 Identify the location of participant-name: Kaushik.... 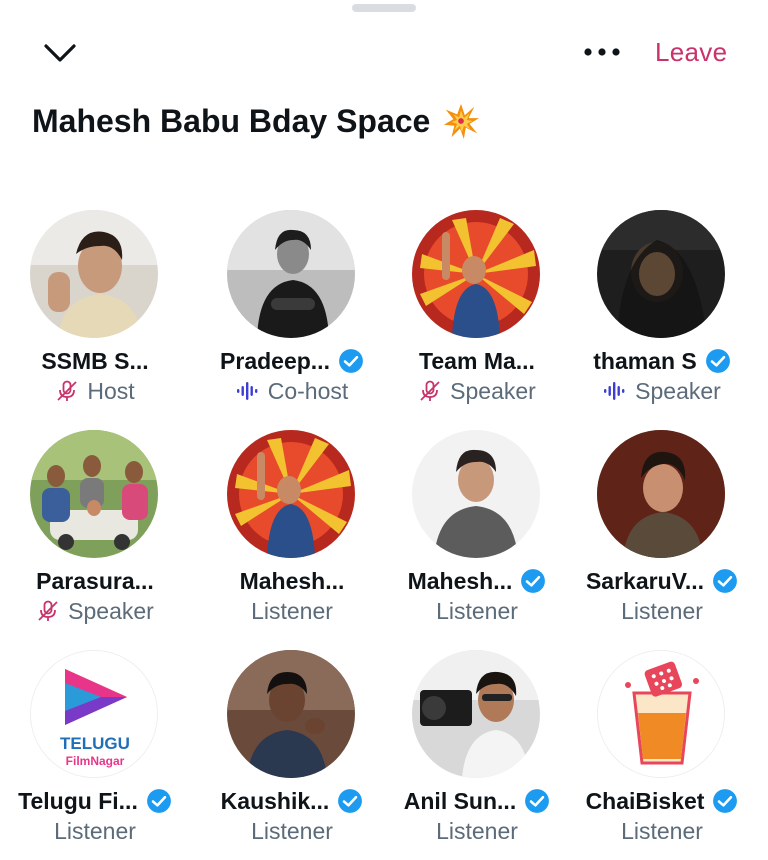
(275, 800).